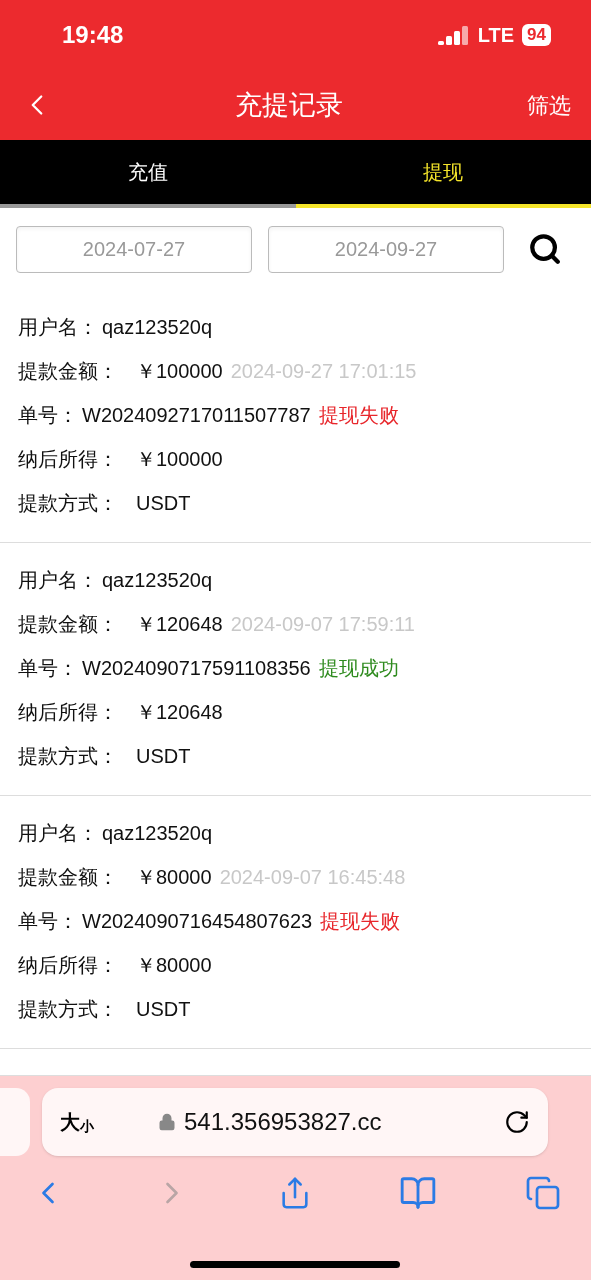 Image resolution: width=591 pixels, height=1280 pixels. What do you see at coordinates (196, 415) in the screenshot?
I see `order-number: W2024092717011507787` at bounding box center [196, 415].